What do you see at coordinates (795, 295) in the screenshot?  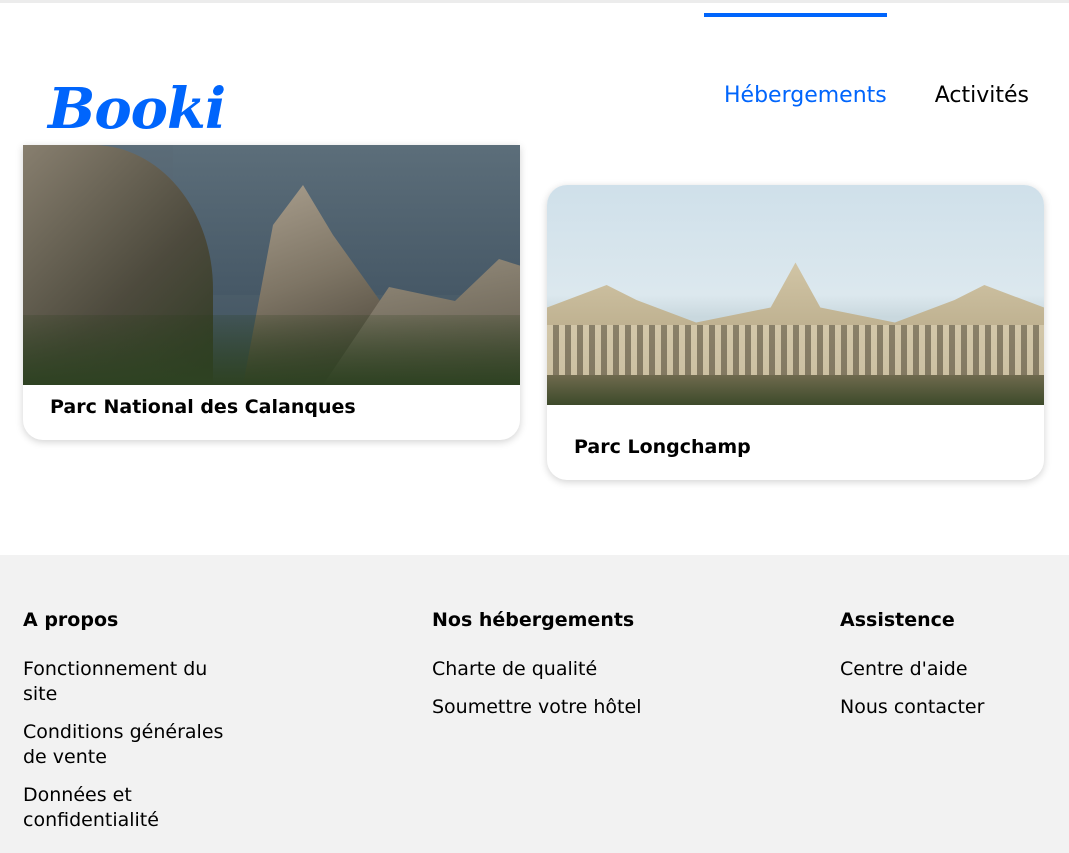 I see `longchamp-image` at bounding box center [795, 295].